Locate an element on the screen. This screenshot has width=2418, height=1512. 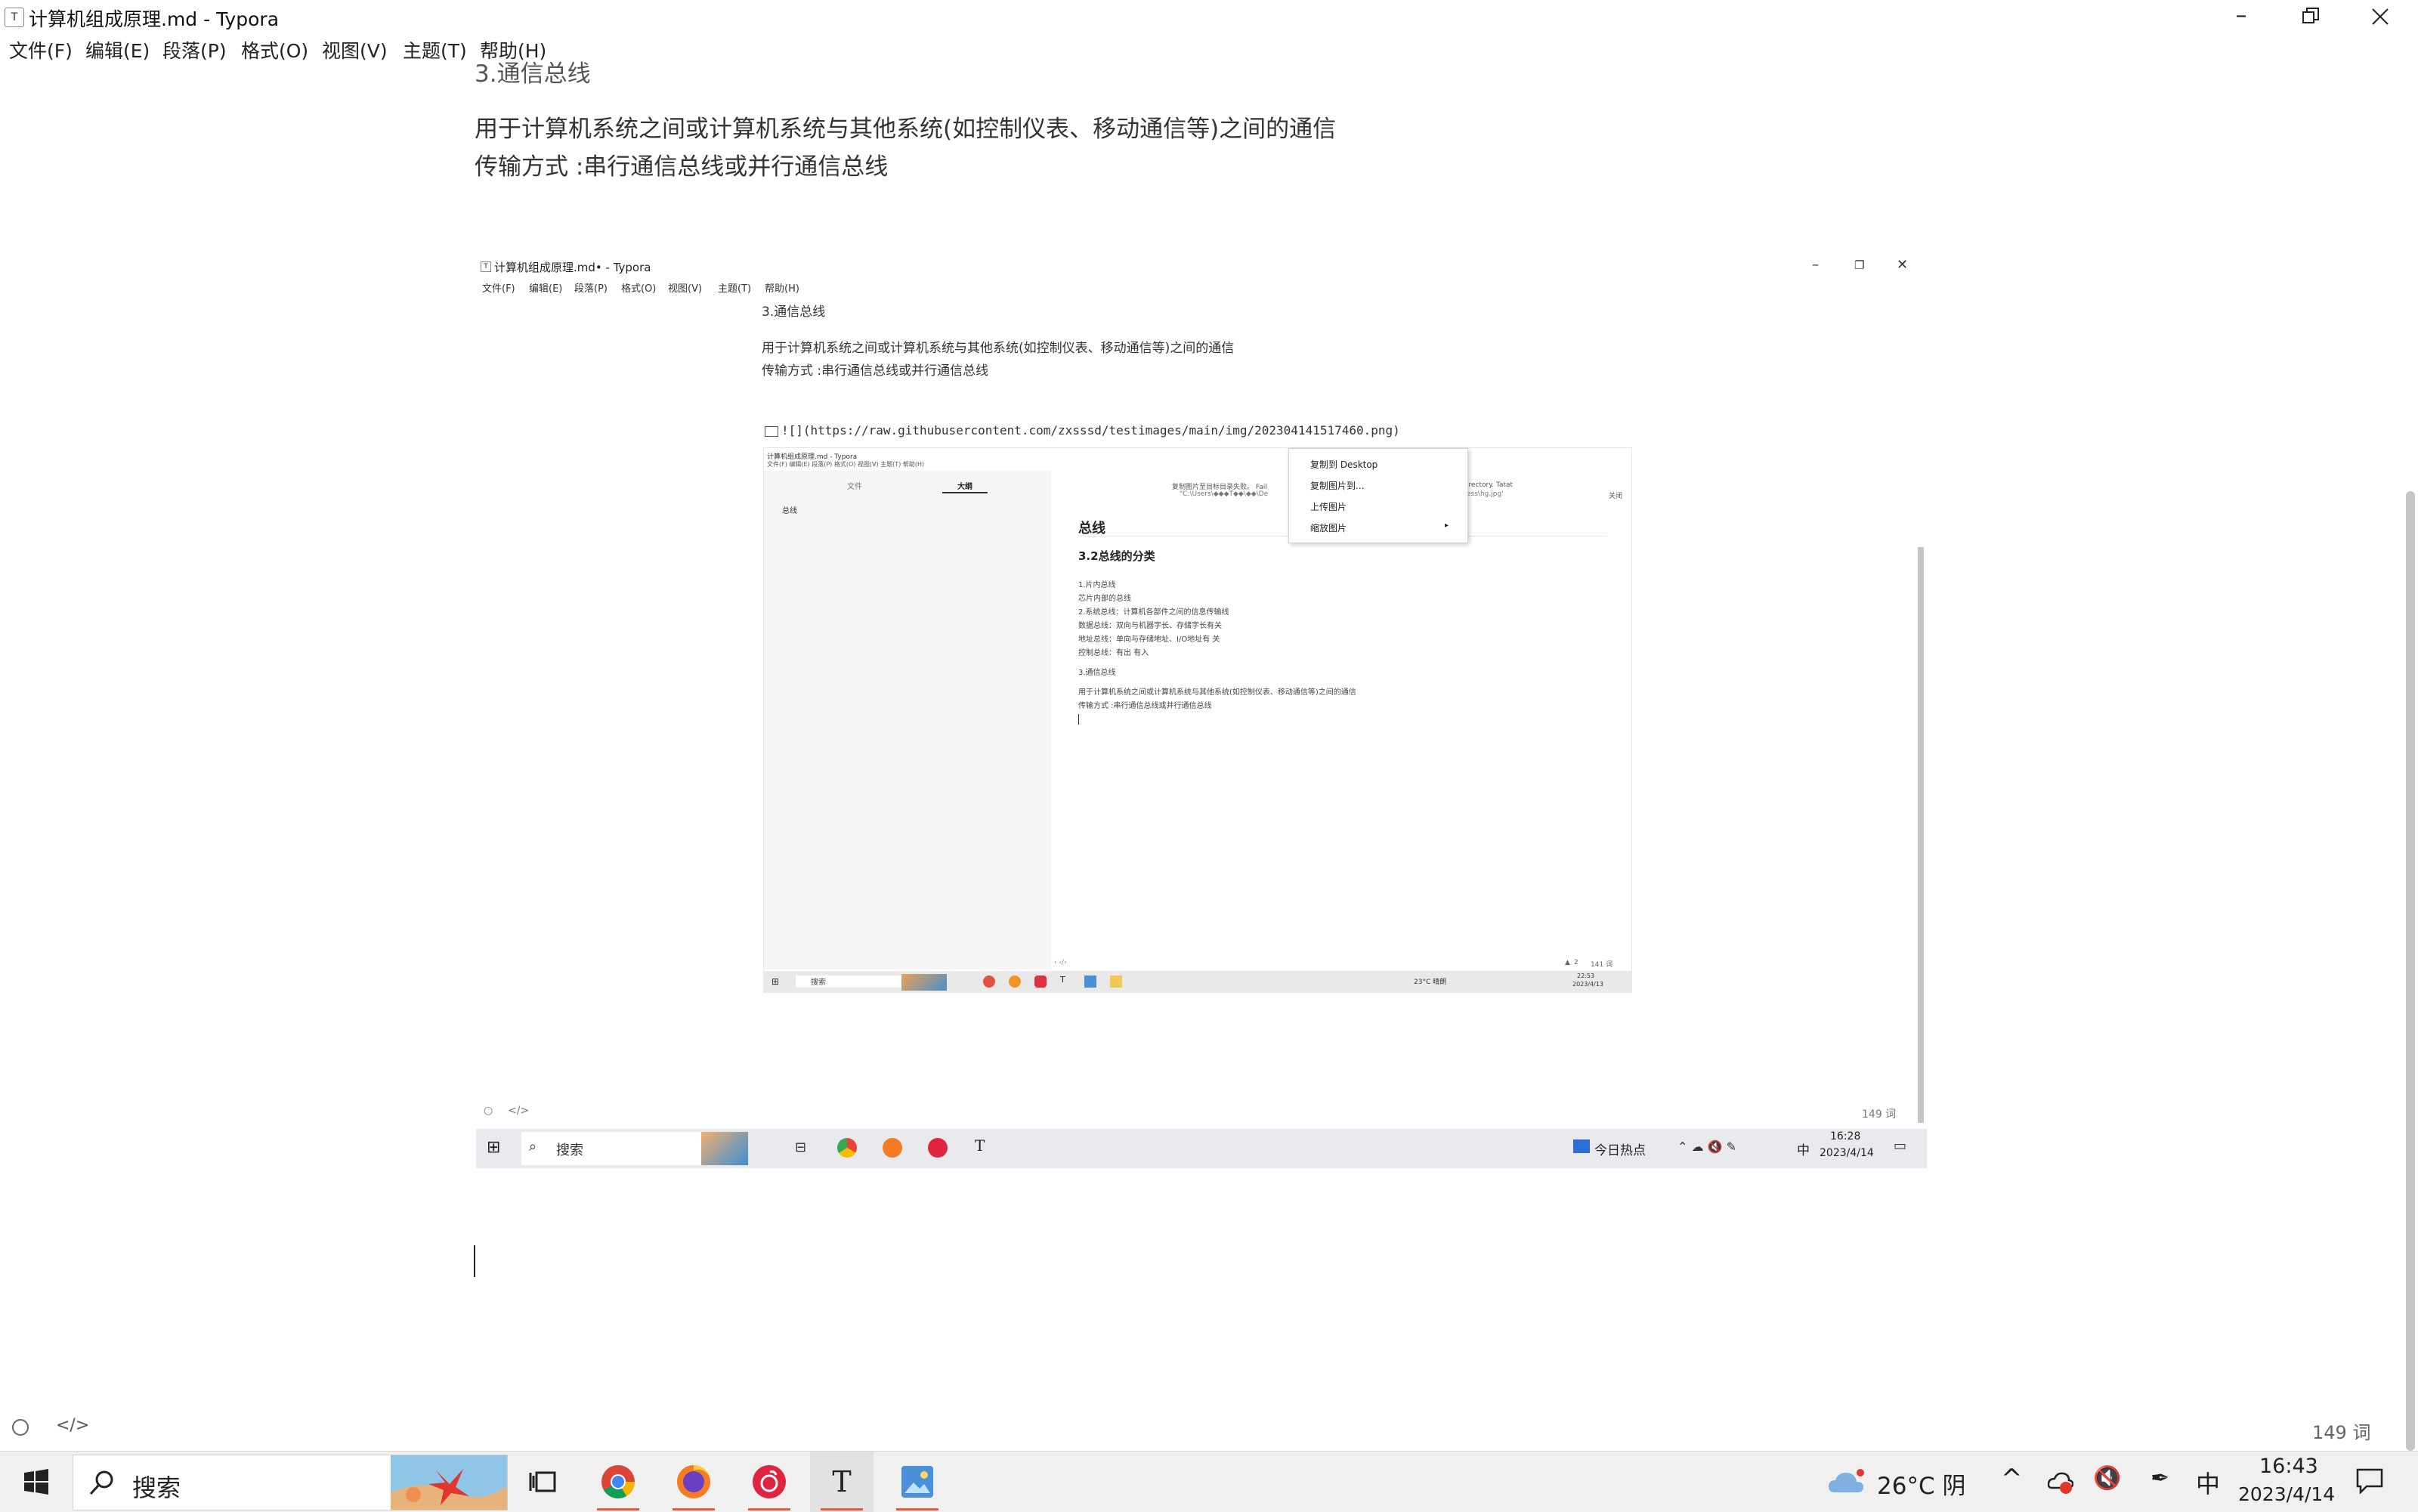
inner-warn-icon: ▲ is located at coordinates (1567, 962).